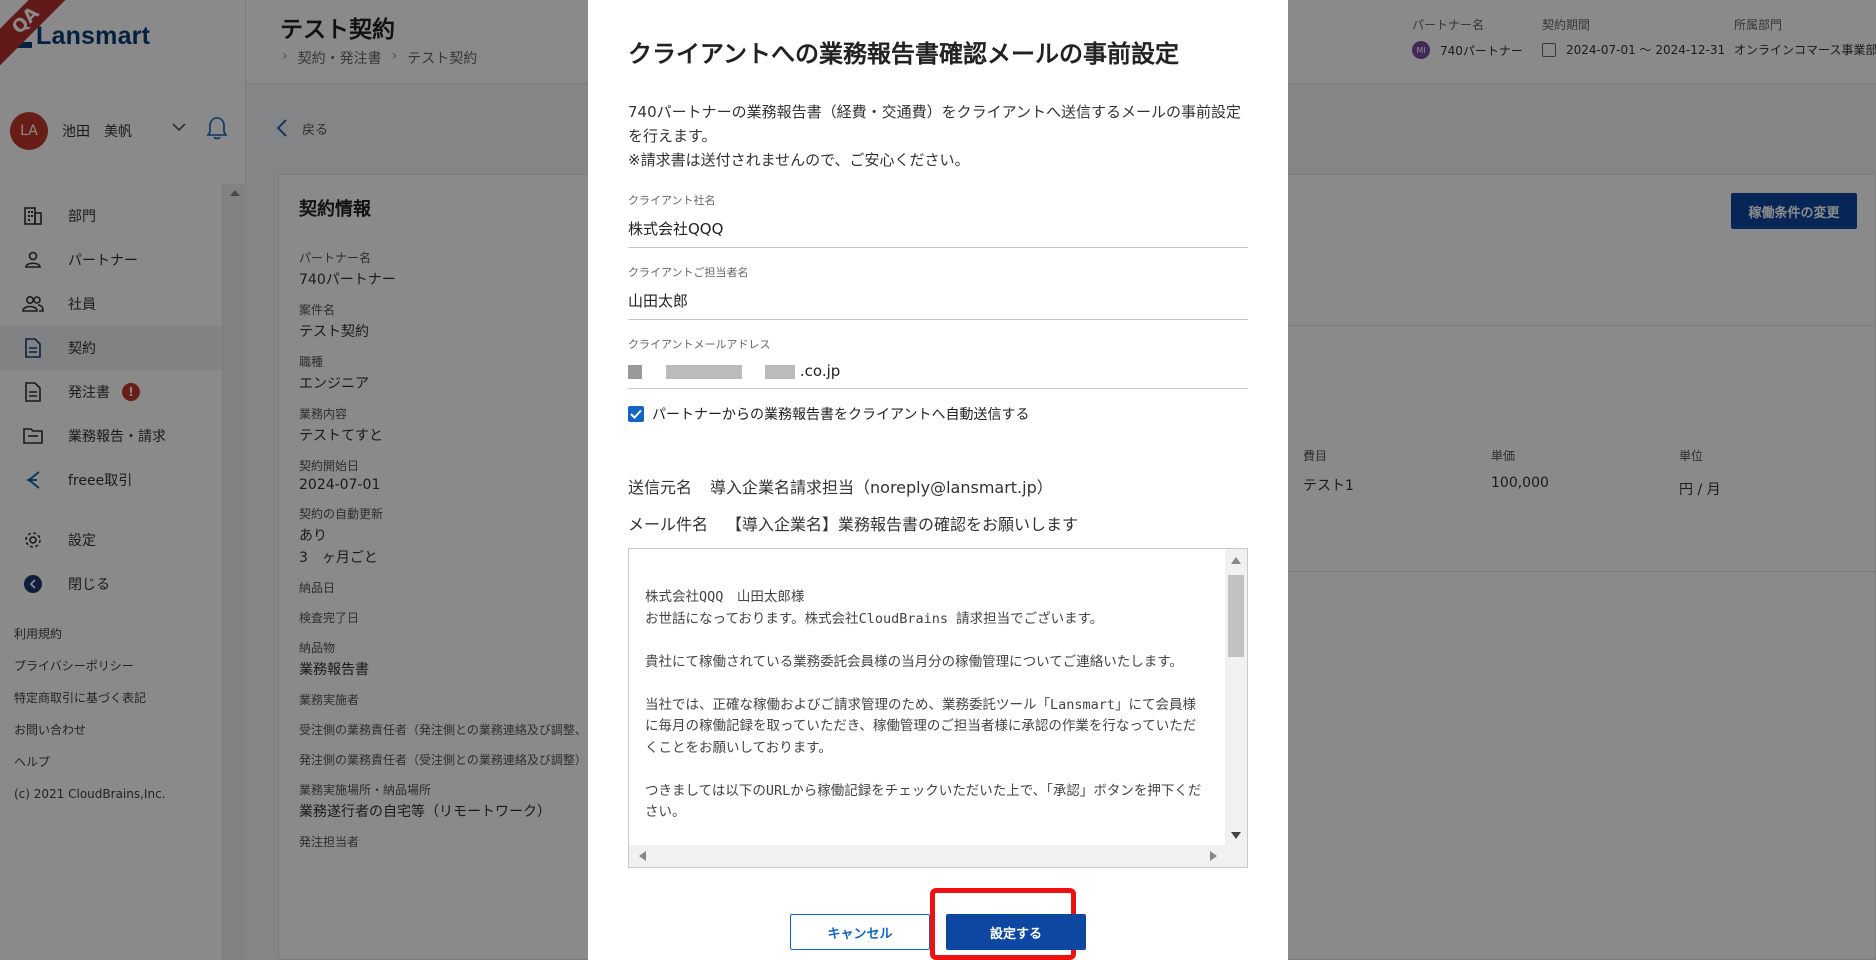 Image resolution: width=1876 pixels, height=960 pixels. I want to click on auto-send-checkbox, so click(636, 414).